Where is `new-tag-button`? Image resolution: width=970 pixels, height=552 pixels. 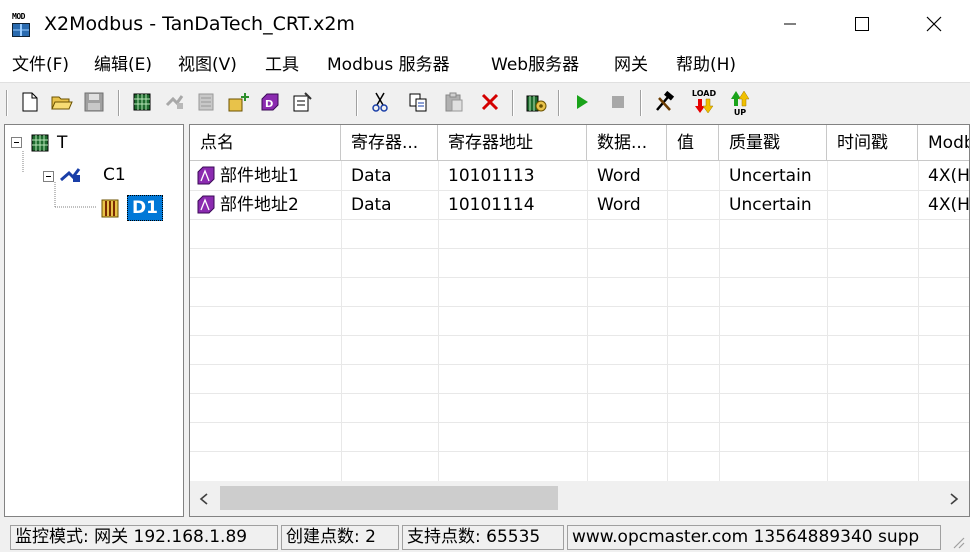
new-tag-button is located at coordinates (238, 102).